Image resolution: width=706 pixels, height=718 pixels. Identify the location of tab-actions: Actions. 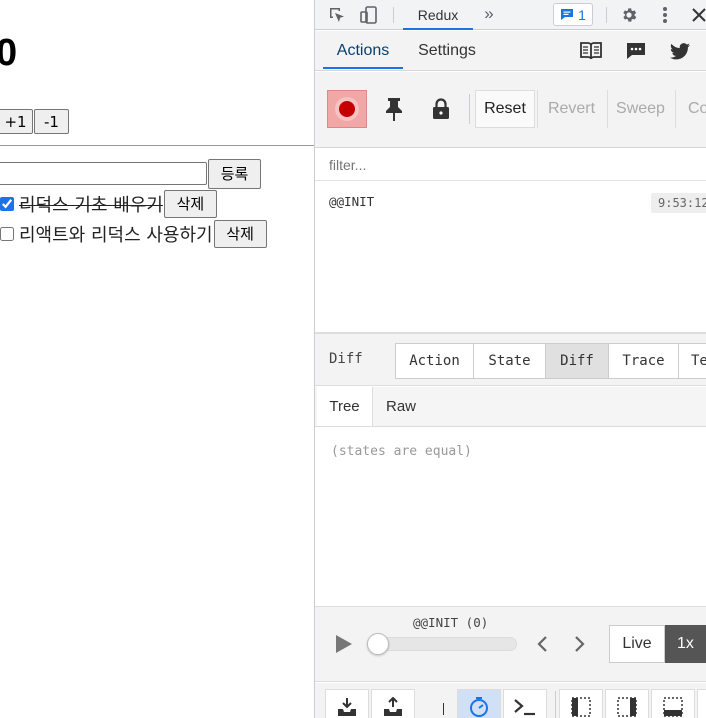
(363, 50).